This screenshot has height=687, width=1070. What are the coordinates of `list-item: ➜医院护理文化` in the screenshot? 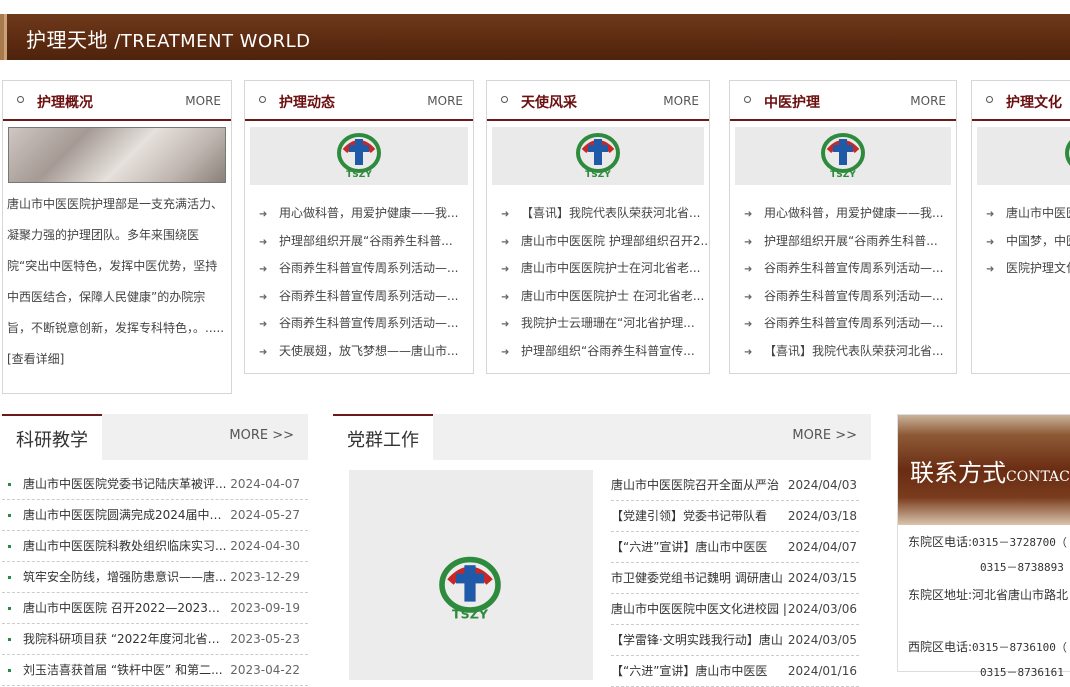 It's located at (1021, 269).